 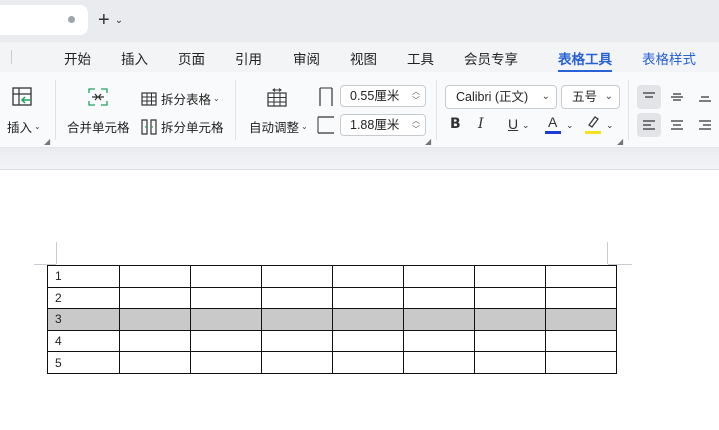 What do you see at coordinates (83, 362) in the screenshot?
I see `table-cell: 5` at bounding box center [83, 362].